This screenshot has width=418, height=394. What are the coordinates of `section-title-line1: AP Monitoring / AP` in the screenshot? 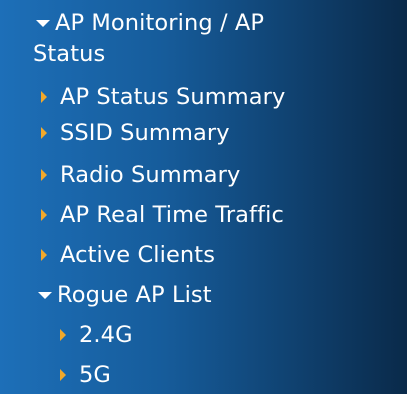 It's located at (160, 23).